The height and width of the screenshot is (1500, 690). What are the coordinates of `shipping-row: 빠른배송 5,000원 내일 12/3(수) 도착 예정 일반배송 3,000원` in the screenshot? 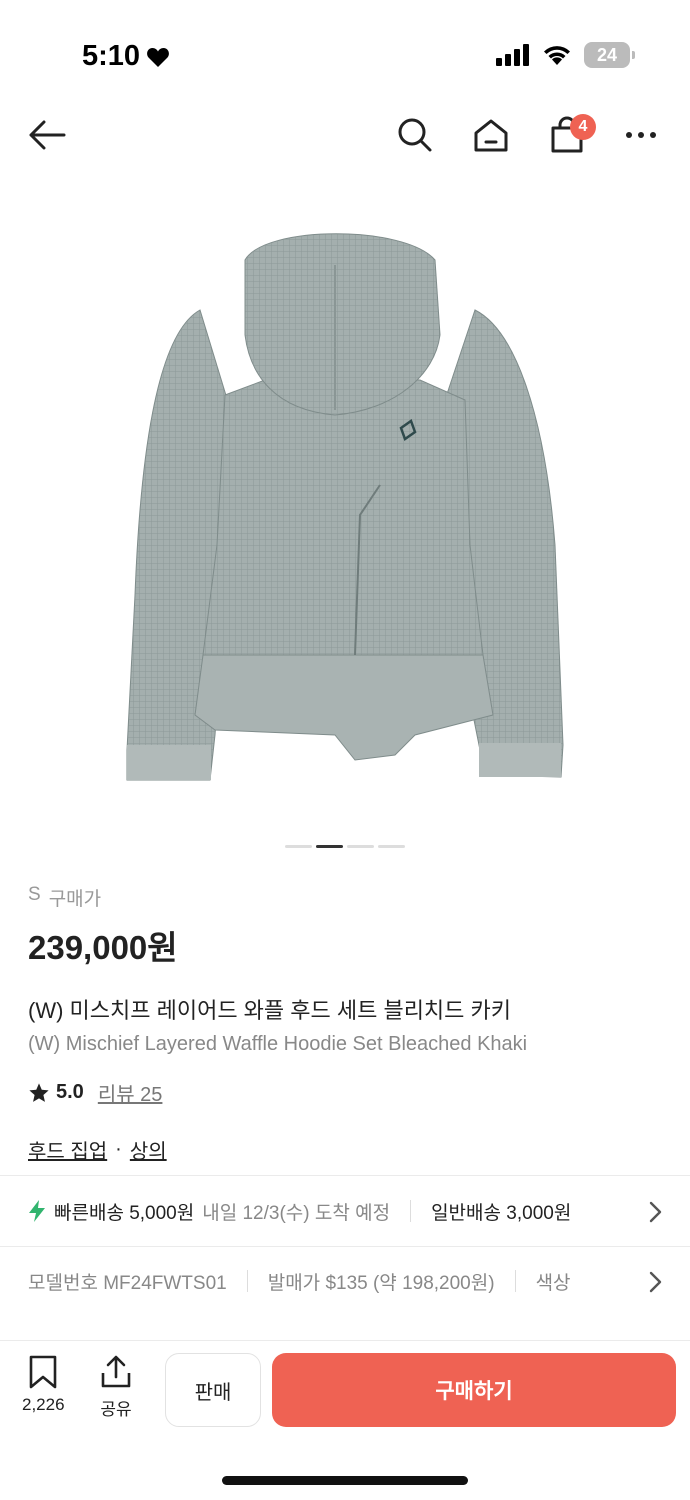 It's located at (359, 1211).